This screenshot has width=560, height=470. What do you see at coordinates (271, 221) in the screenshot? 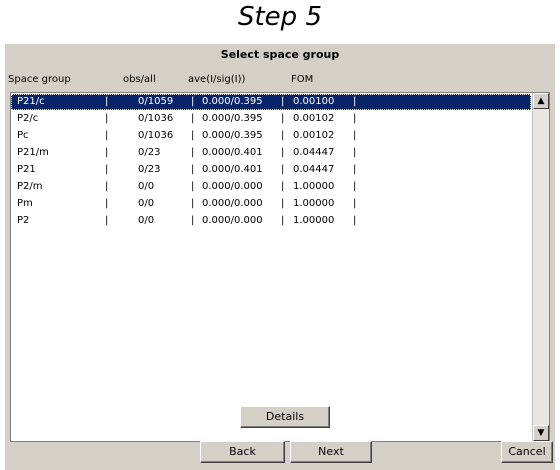
I see `table-row: P2 | 0/0 | 0.000/0.000 | 1.00000 |` at bounding box center [271, 221].